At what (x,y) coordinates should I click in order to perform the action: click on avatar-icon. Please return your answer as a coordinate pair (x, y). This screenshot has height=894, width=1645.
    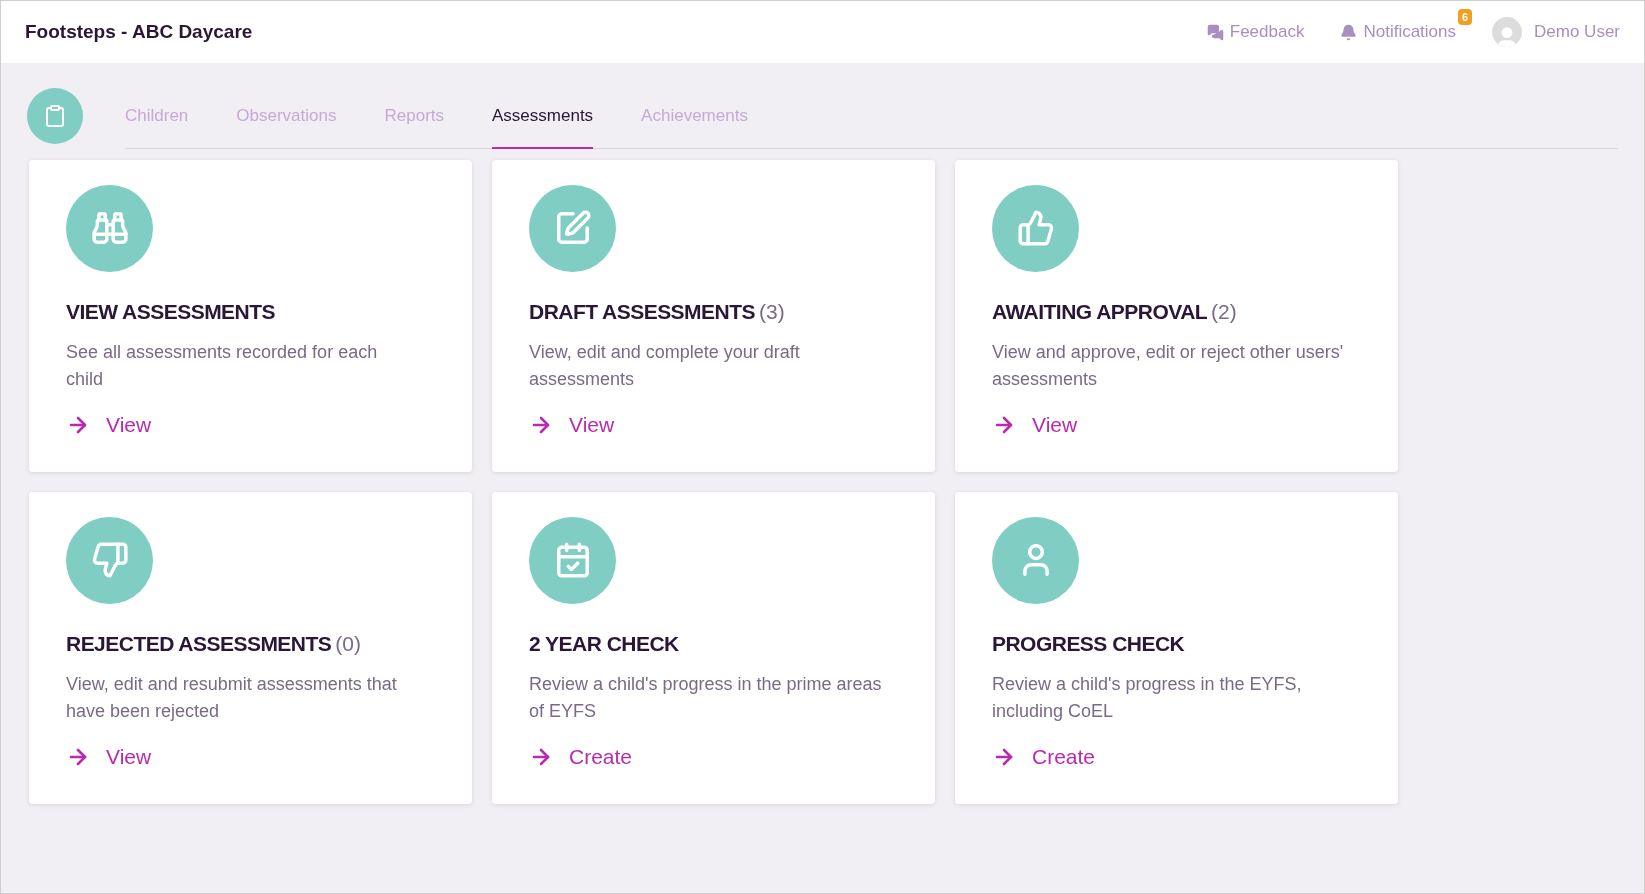
    Looking at the image, I should click on (1507, 32).